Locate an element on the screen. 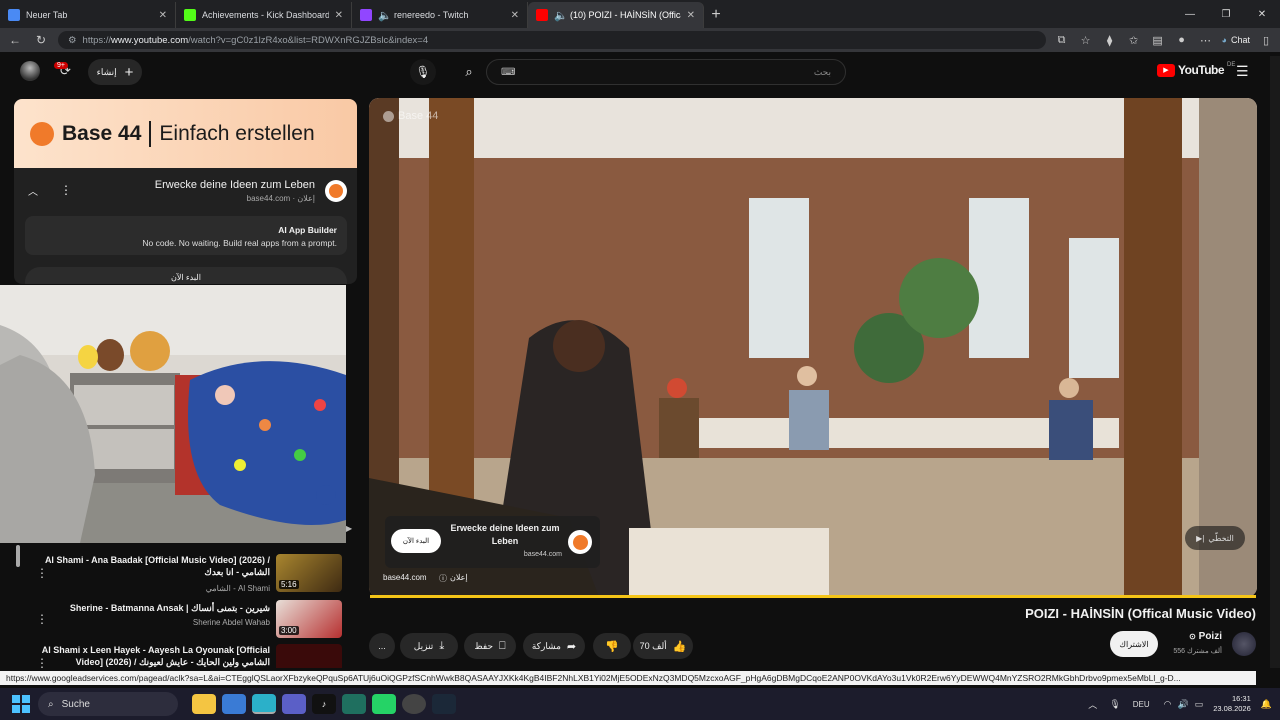  ad-headline: Erwecke deine Ideen zum Leben is located at coordinates (235, 185).